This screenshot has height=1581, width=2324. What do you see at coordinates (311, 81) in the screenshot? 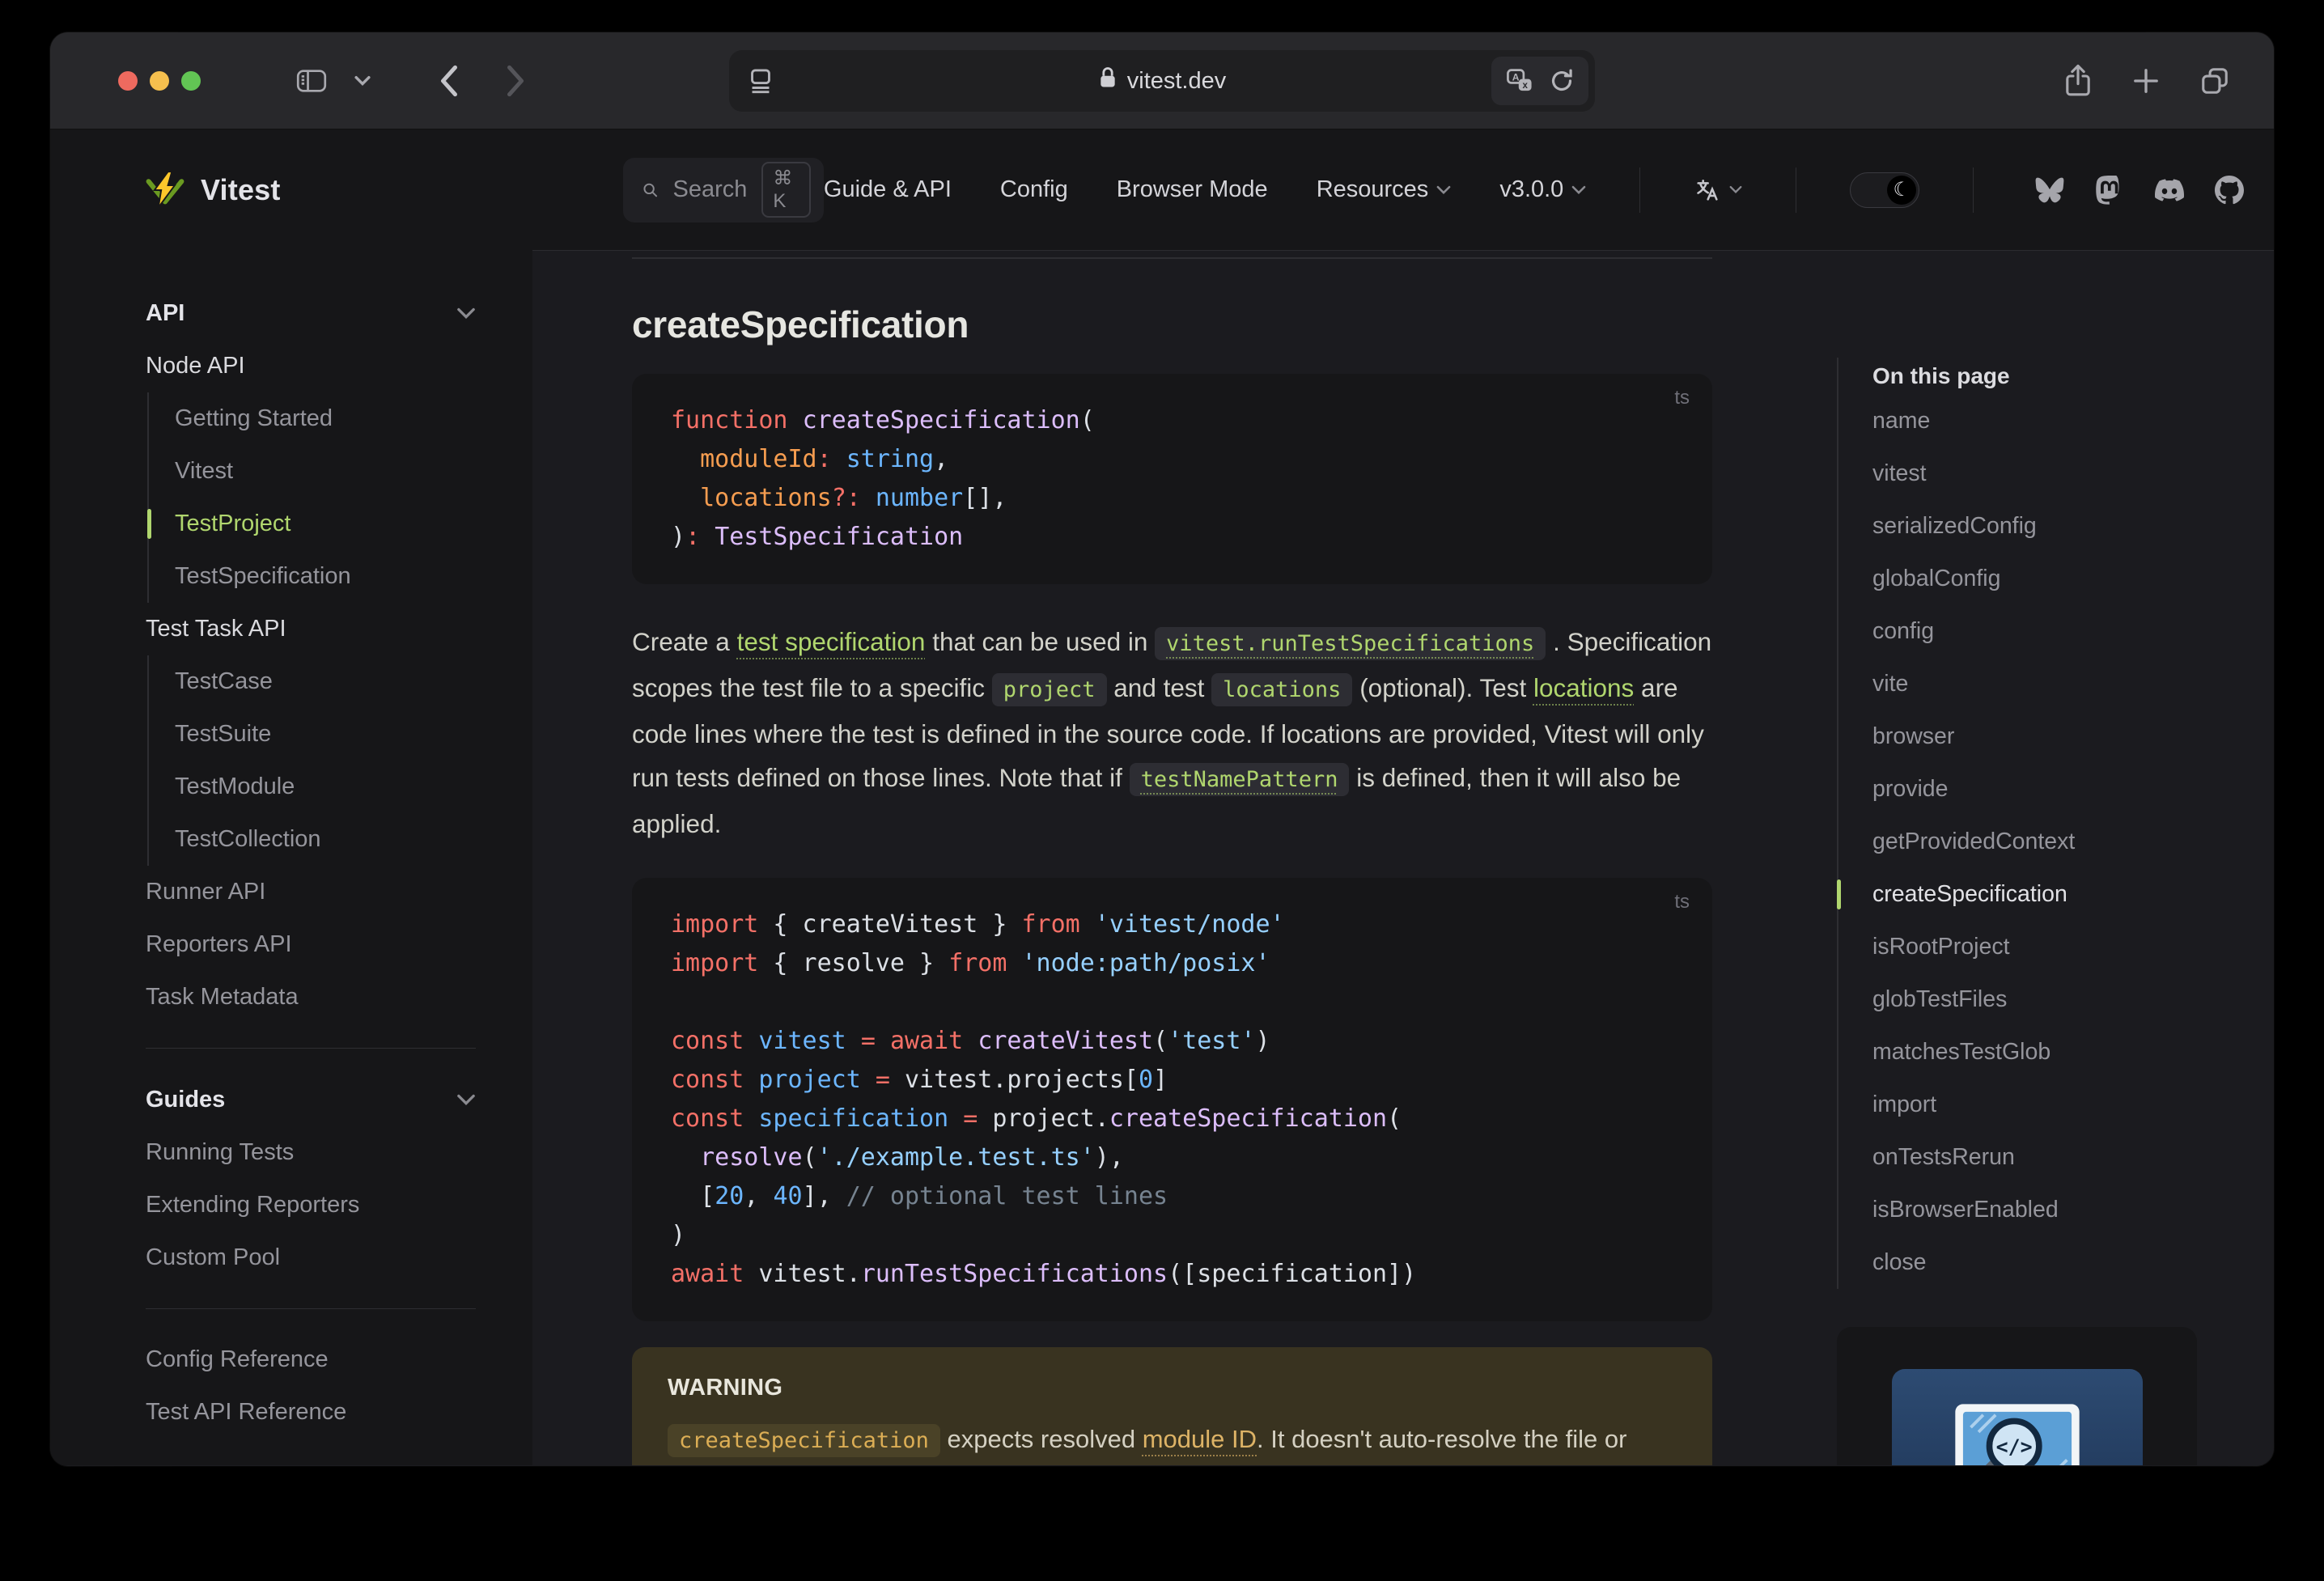
I see `sidebar-toggle-icon` at bounding box center [311, 81].